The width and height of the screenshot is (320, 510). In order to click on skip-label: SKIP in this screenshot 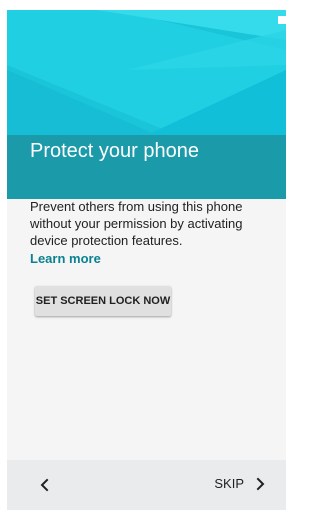, I will do `click(229, 483)`.